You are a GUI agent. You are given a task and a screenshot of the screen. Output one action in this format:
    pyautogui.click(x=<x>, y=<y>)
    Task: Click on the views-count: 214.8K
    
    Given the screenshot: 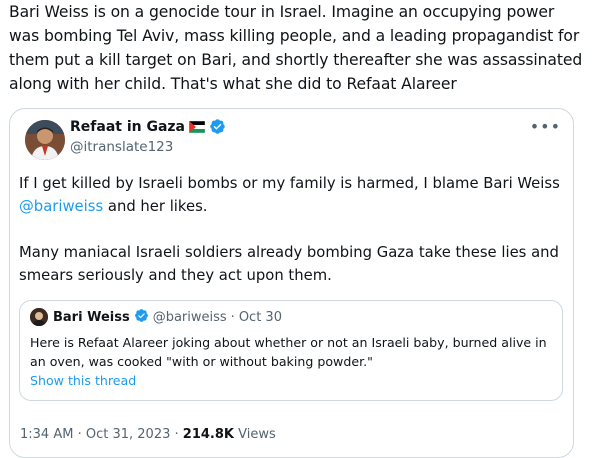 What is the action you would take?
    pyautogui.click(x=208, y=434)
    